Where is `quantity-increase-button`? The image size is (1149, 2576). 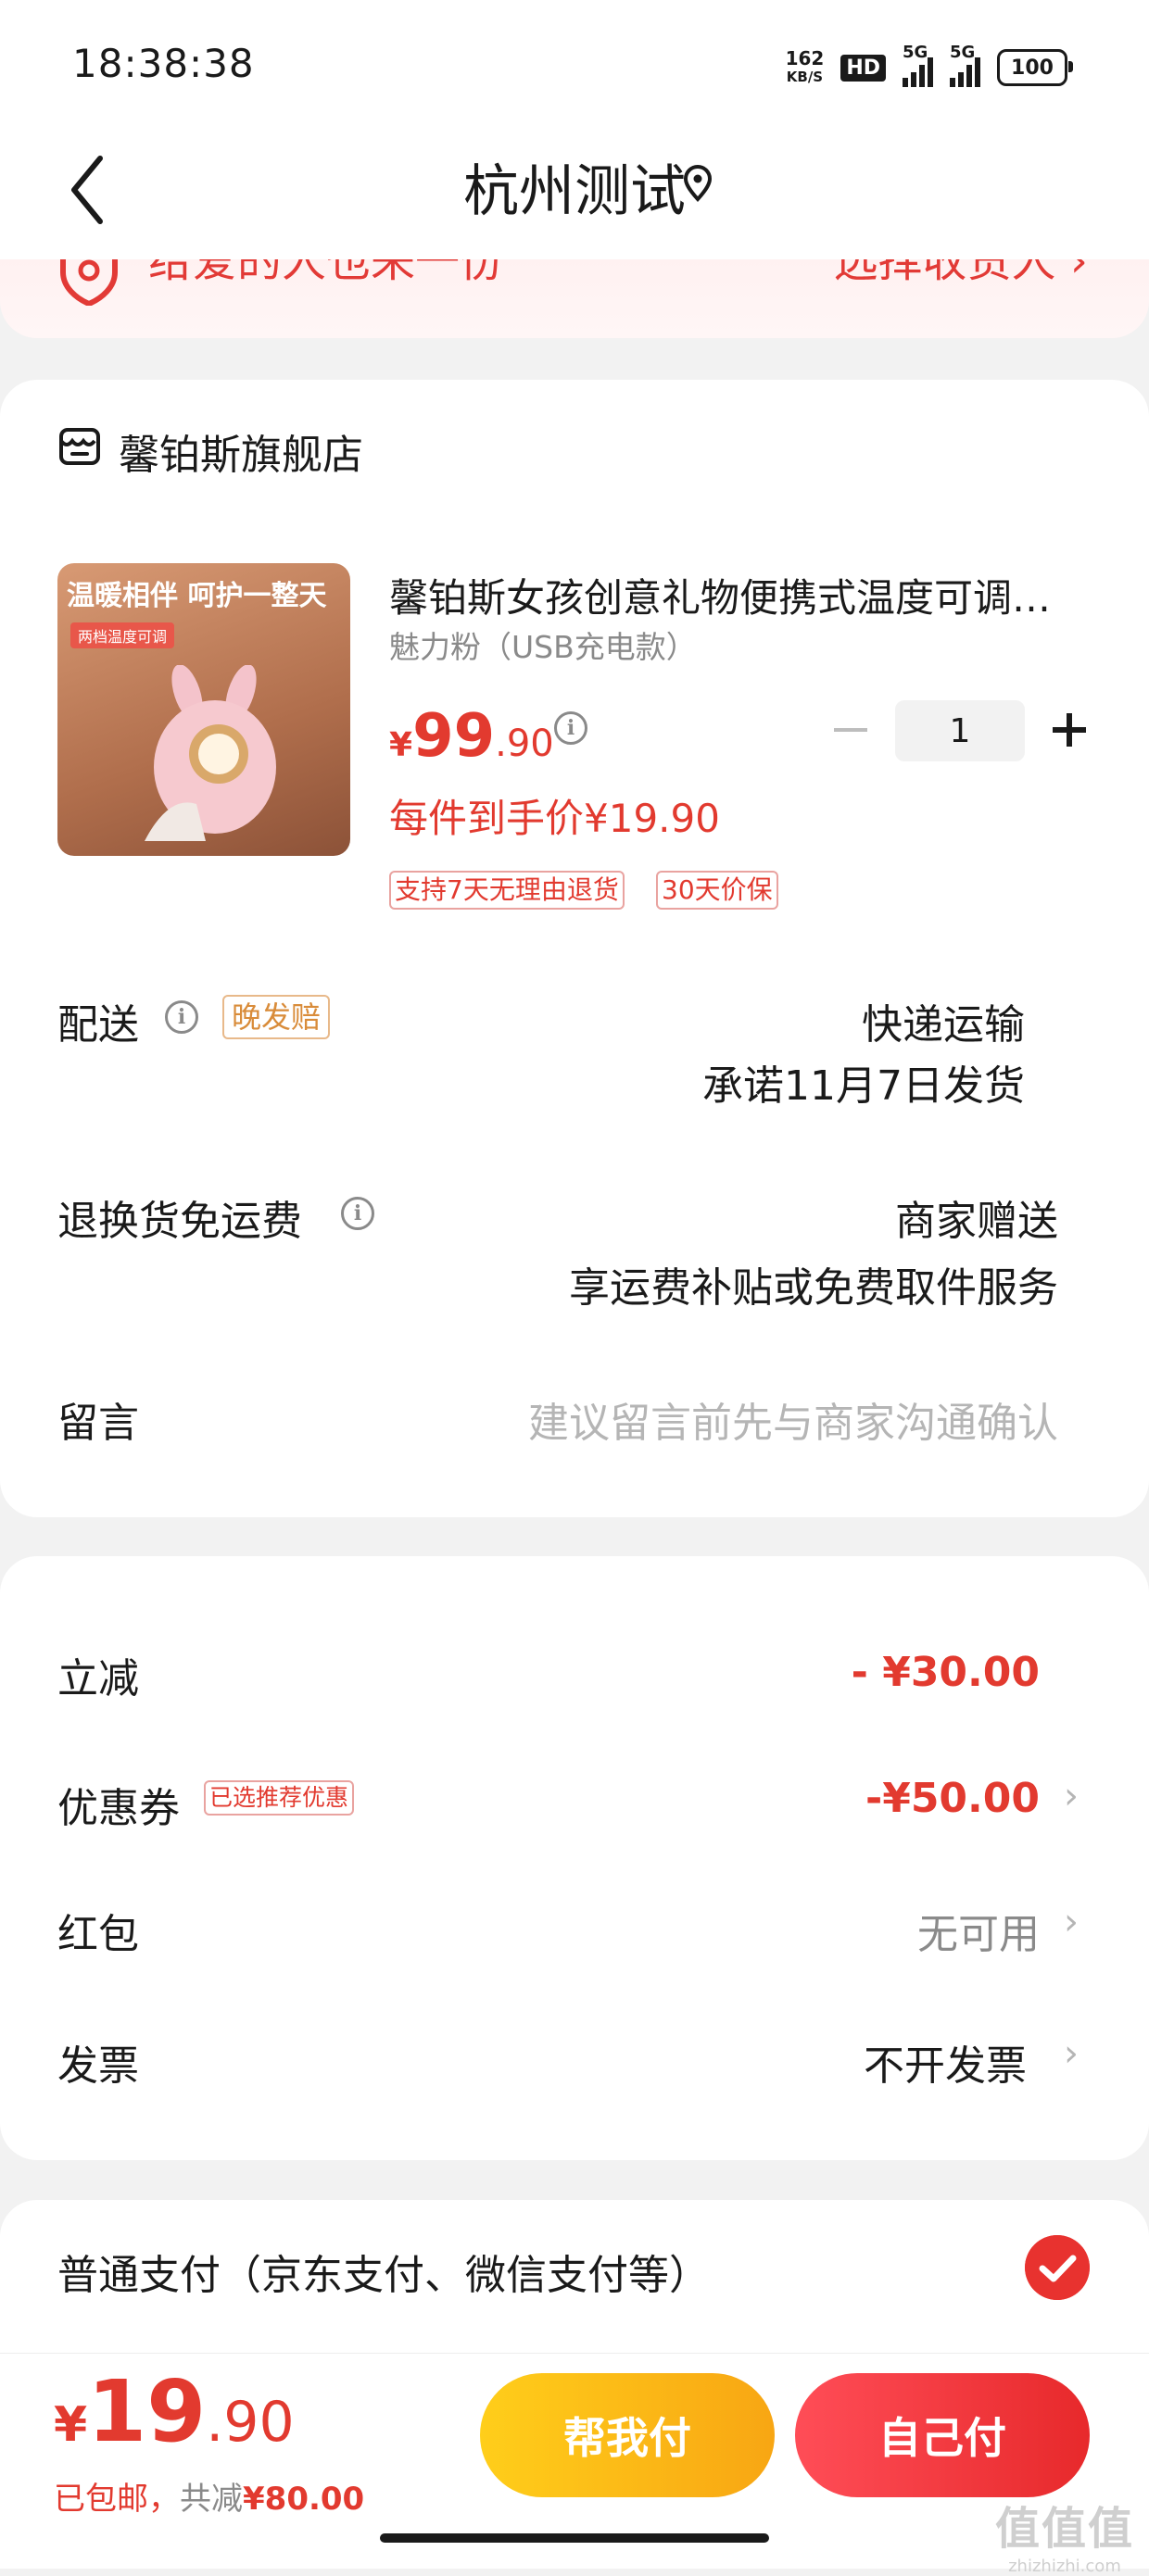
quantity-increase-button is located at coordinates (1069, 729).